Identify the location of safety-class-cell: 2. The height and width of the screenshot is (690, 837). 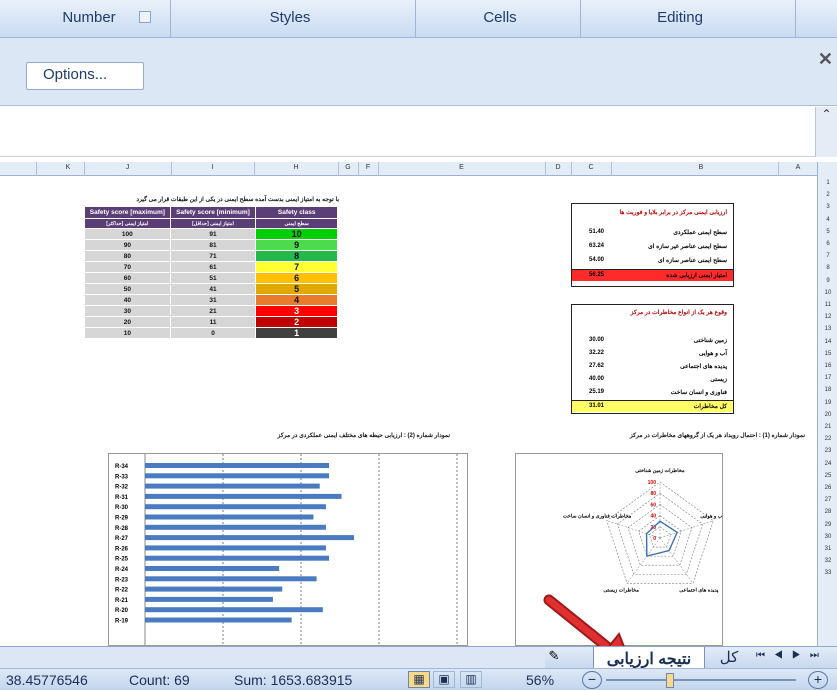
(296, 322).